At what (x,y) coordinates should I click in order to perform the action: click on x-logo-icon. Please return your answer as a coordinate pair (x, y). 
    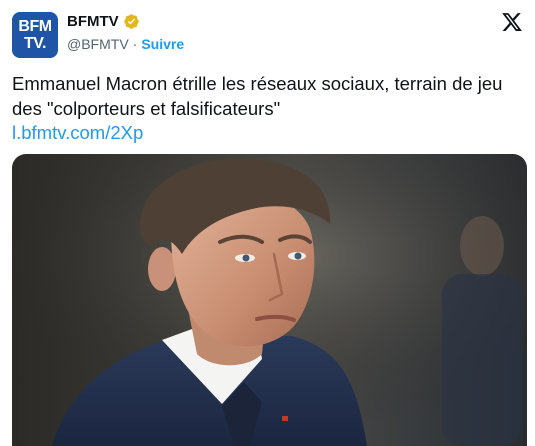
    Looking at the image, I should click on (512, 22).